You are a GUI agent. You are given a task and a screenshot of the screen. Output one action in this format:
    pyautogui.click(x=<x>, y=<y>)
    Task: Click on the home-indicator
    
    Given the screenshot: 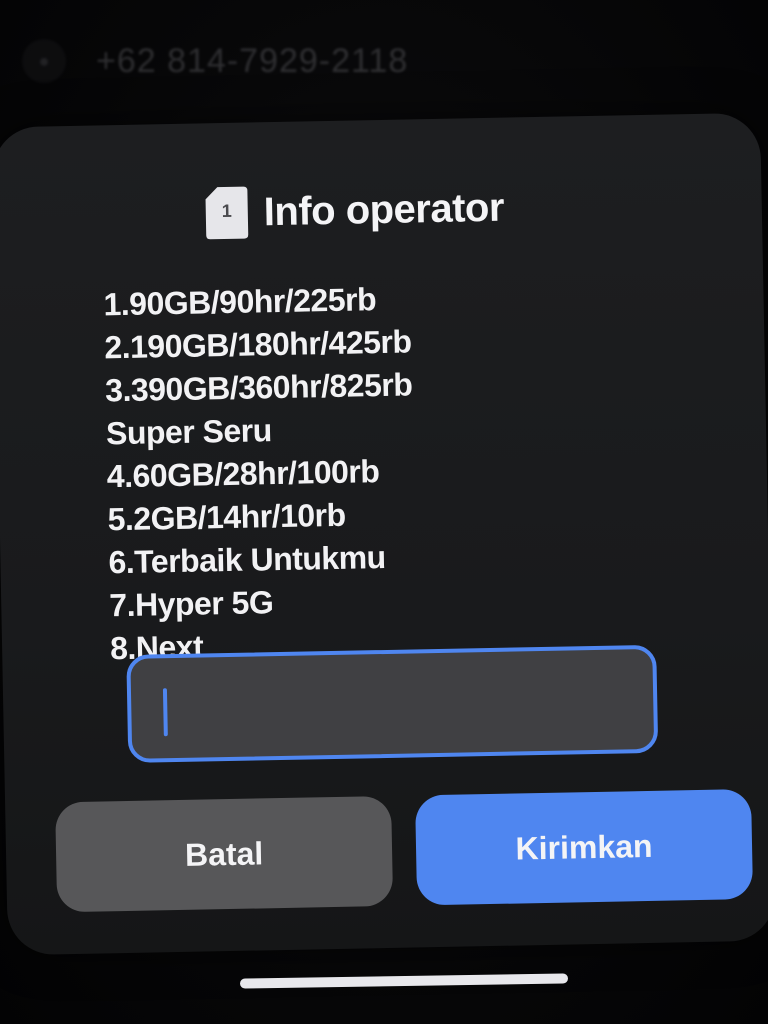 What is the action you would take?
    pyautogui.click(x=404, y=981)
    